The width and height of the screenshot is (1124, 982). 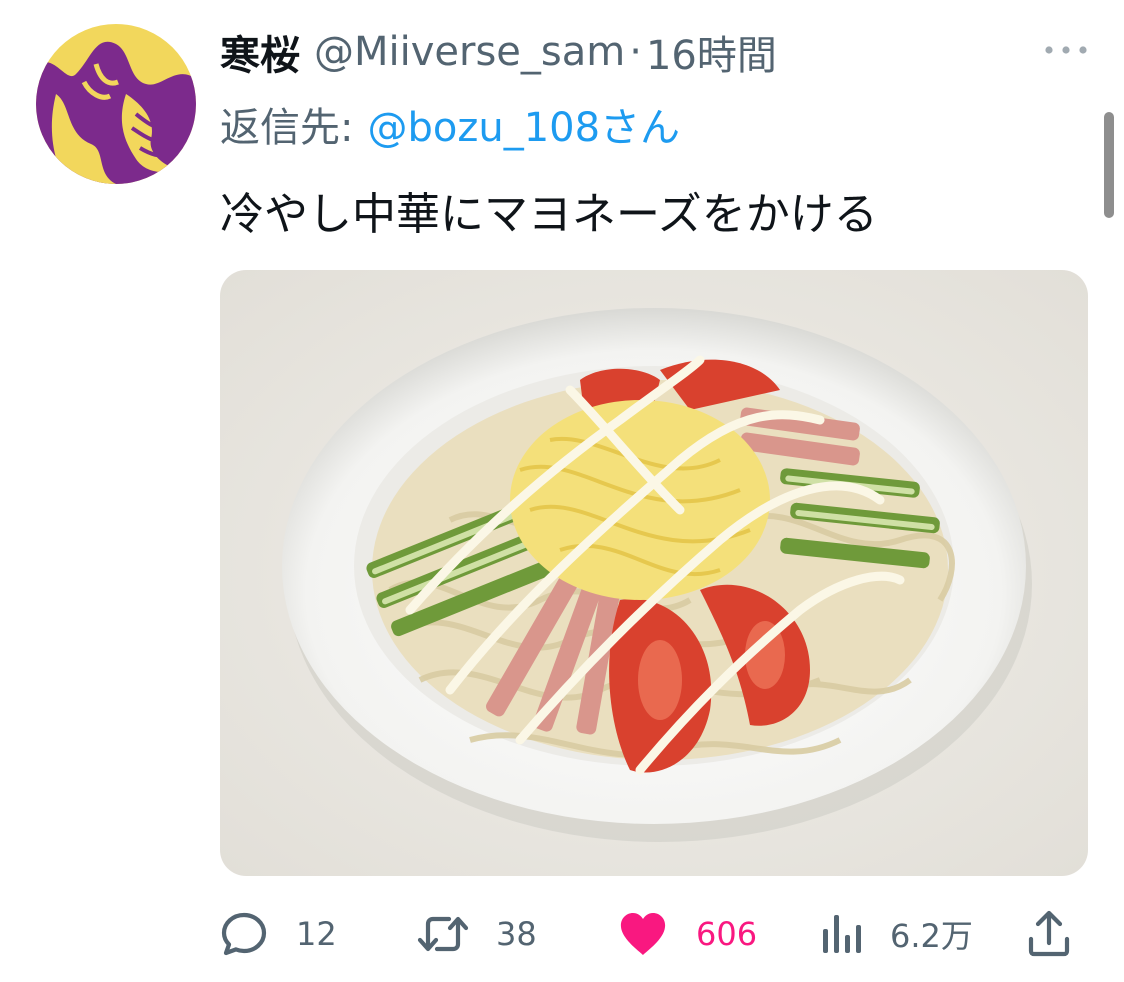 I want to click on scrollbar, so click(x=1109, y=165).